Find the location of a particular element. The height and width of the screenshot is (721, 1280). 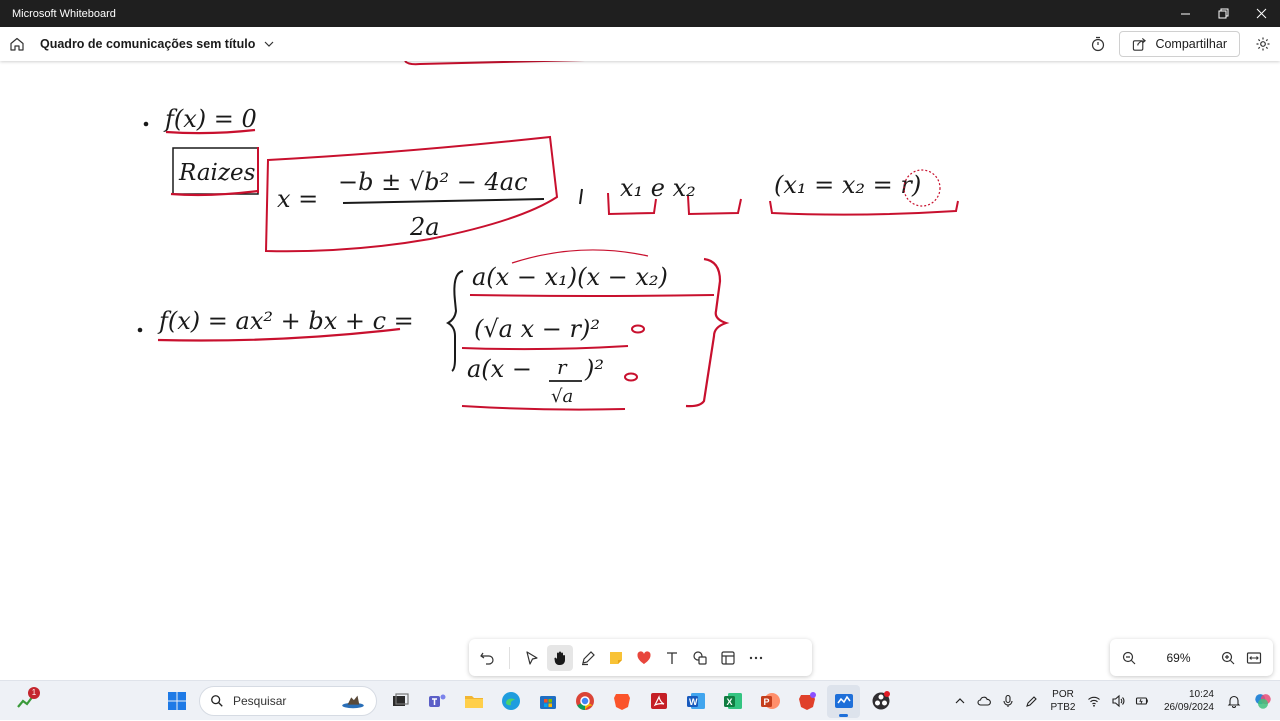

cloud-icon is located at coordinates (984, 701).